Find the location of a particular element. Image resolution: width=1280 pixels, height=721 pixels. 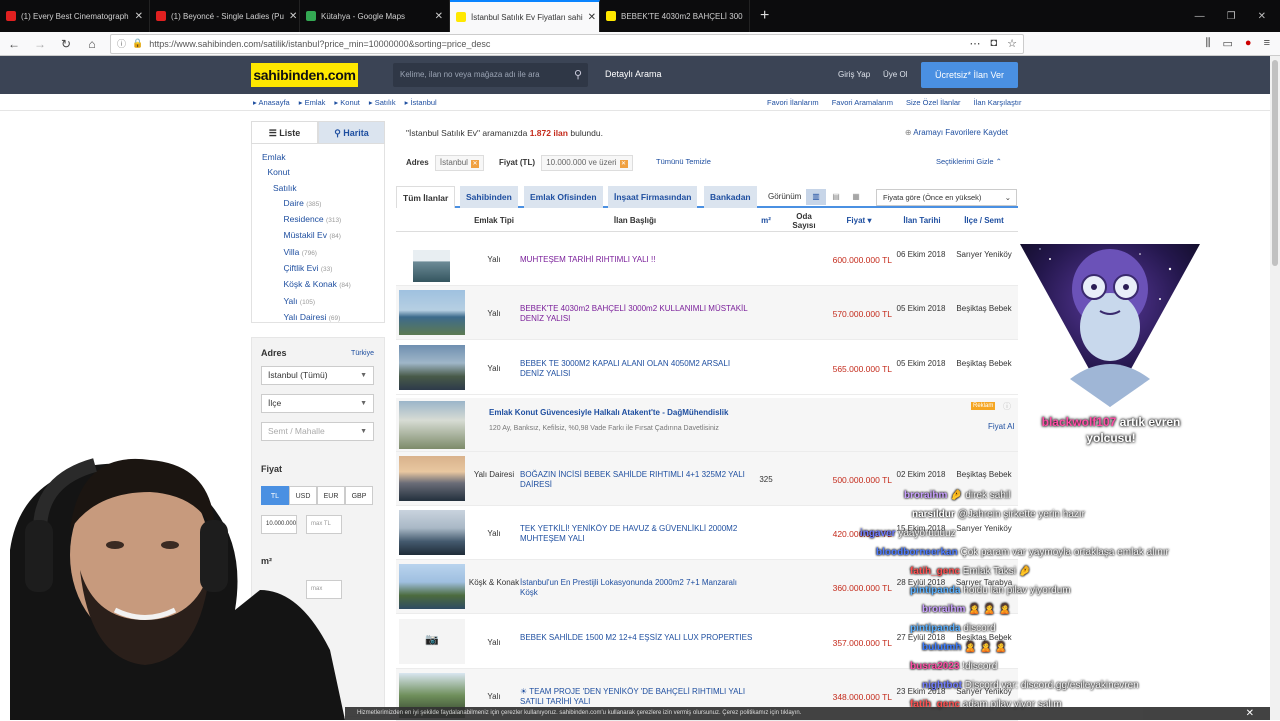

category-item: Daire (385) is located at coordinates (323, 204).